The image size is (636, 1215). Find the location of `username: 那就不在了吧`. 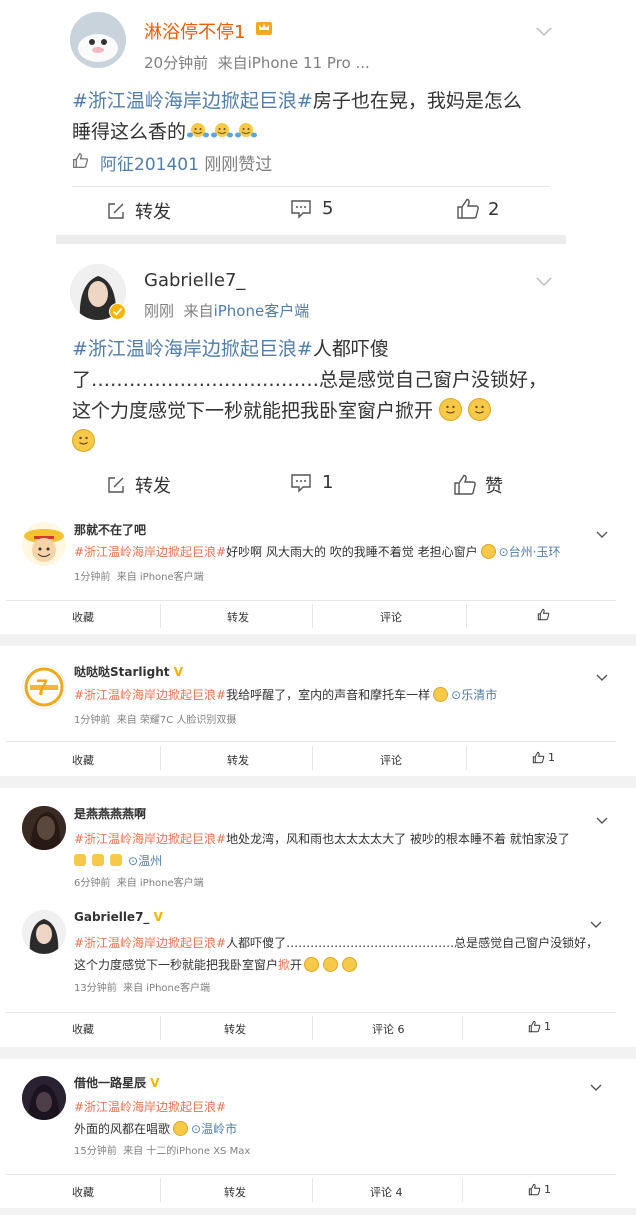

username: 那就不在了吧 is located at coordinates (110, 529).